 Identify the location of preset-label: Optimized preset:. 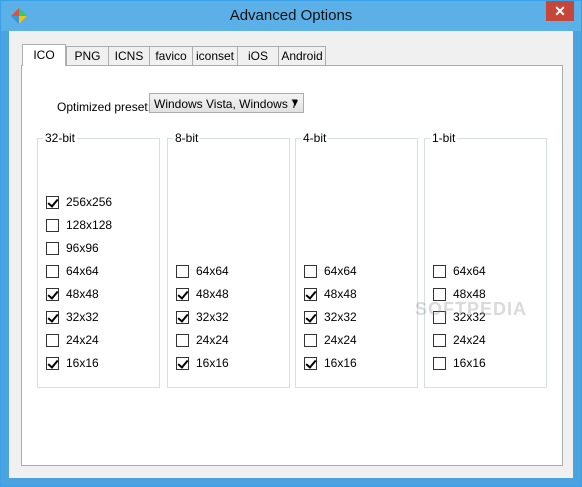
(104, 107).